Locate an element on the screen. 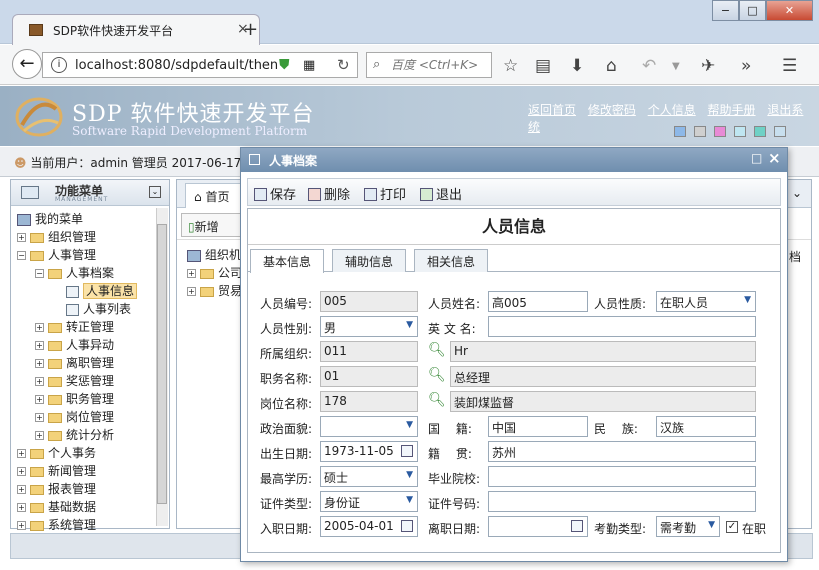 The image size is (819, 570). download-icon: ⬇ is located at coordinates (577, 66).